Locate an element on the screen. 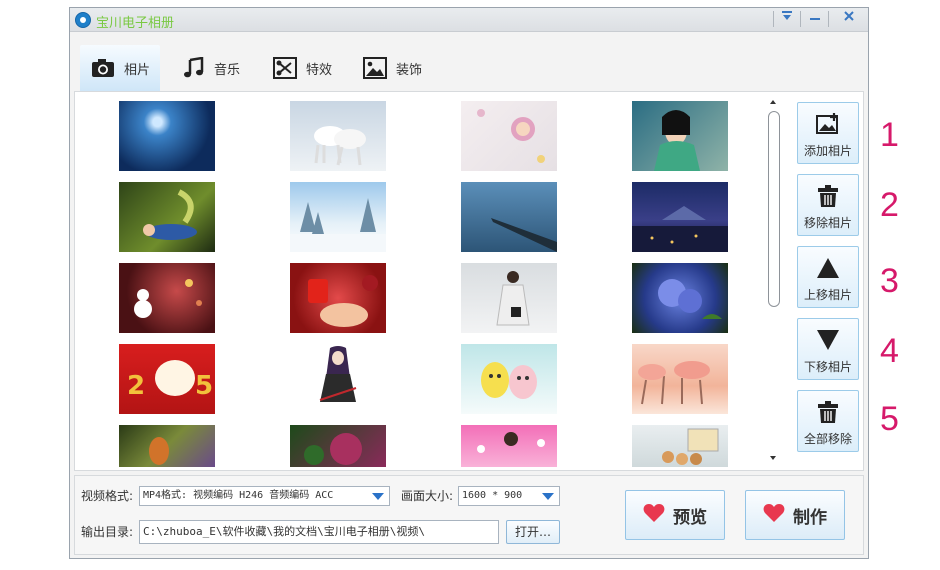 This screenshot has width=940, height=570. preview-label: 预览 is located at coordinates (690, 517).